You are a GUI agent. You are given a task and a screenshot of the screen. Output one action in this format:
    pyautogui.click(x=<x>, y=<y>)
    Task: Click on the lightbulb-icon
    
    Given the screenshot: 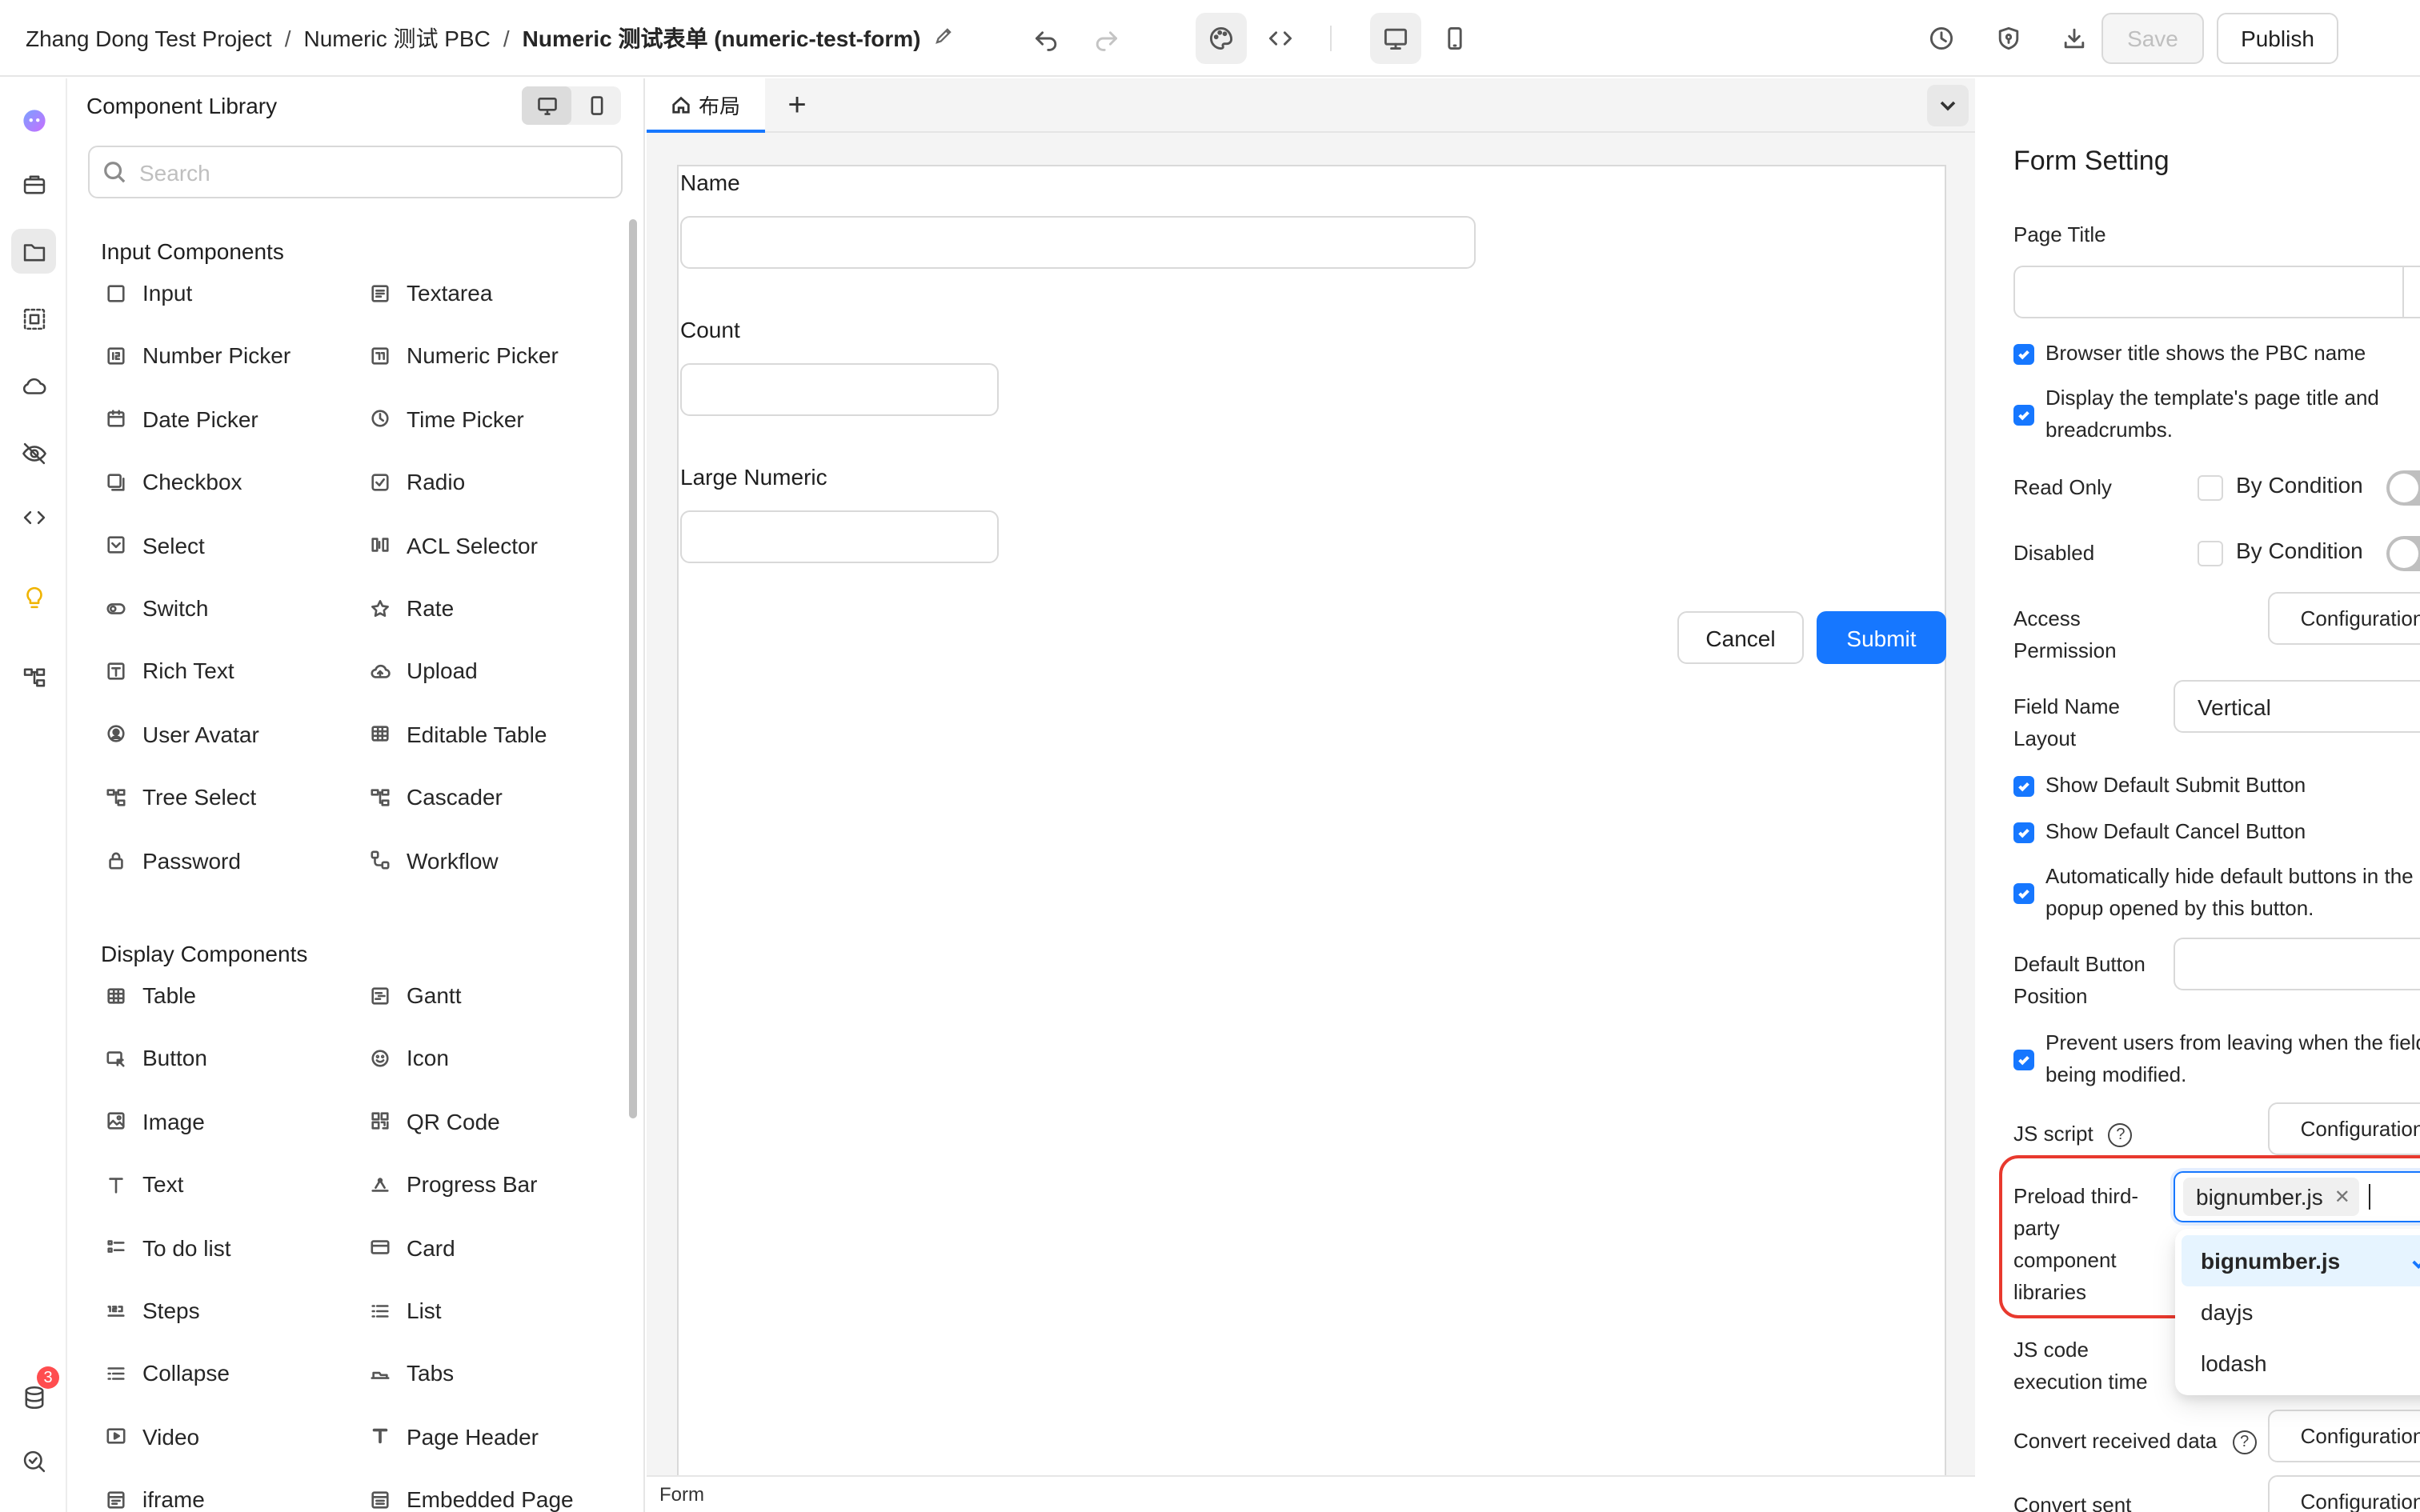 What is the action you would take?
    pyautogui.click(x=33, y=596)
    